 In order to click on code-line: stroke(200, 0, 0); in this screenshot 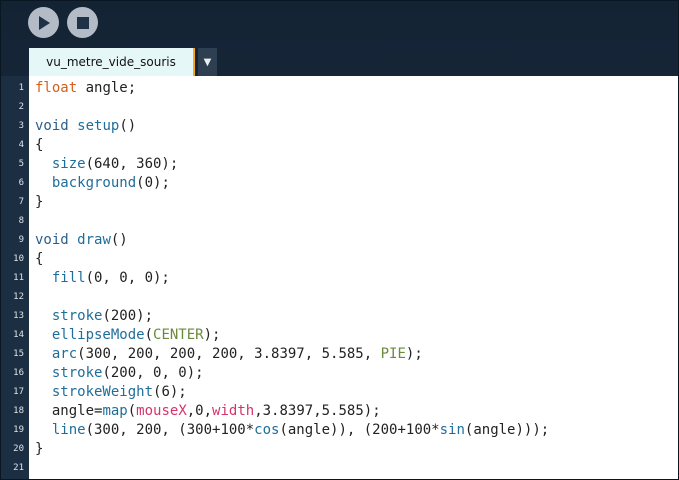, I will do `click(119, 373)`.